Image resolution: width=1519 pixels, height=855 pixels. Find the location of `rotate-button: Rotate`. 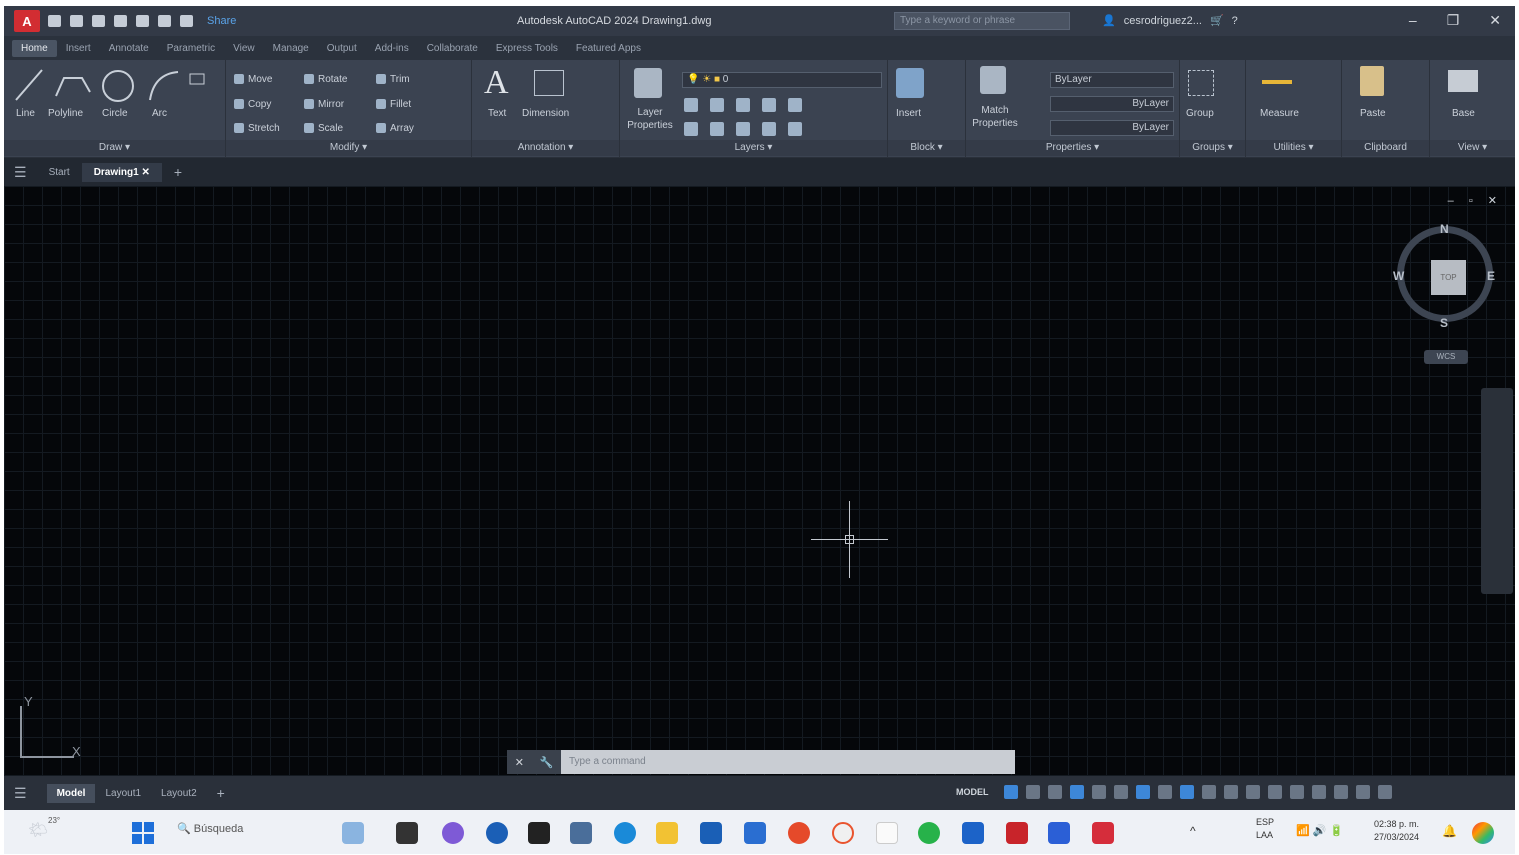

rotate-button: Rotate is located at coordinates (325, 79).